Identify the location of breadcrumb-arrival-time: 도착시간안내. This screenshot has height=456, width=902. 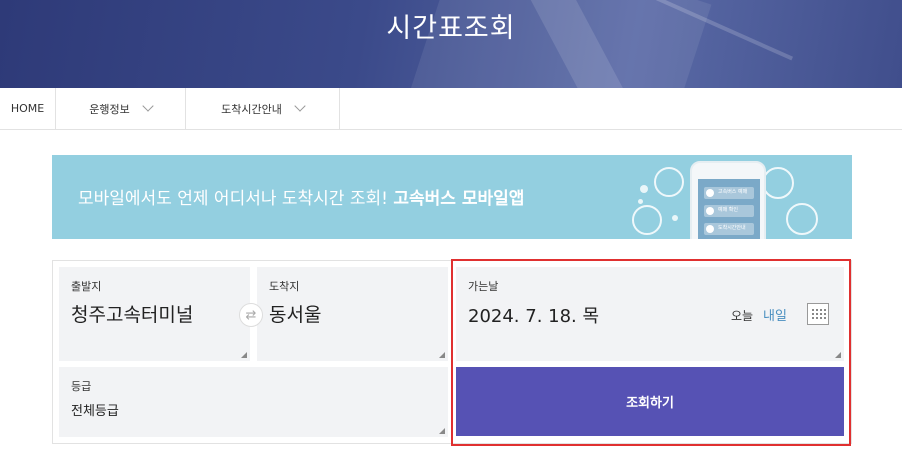
(263, 108).